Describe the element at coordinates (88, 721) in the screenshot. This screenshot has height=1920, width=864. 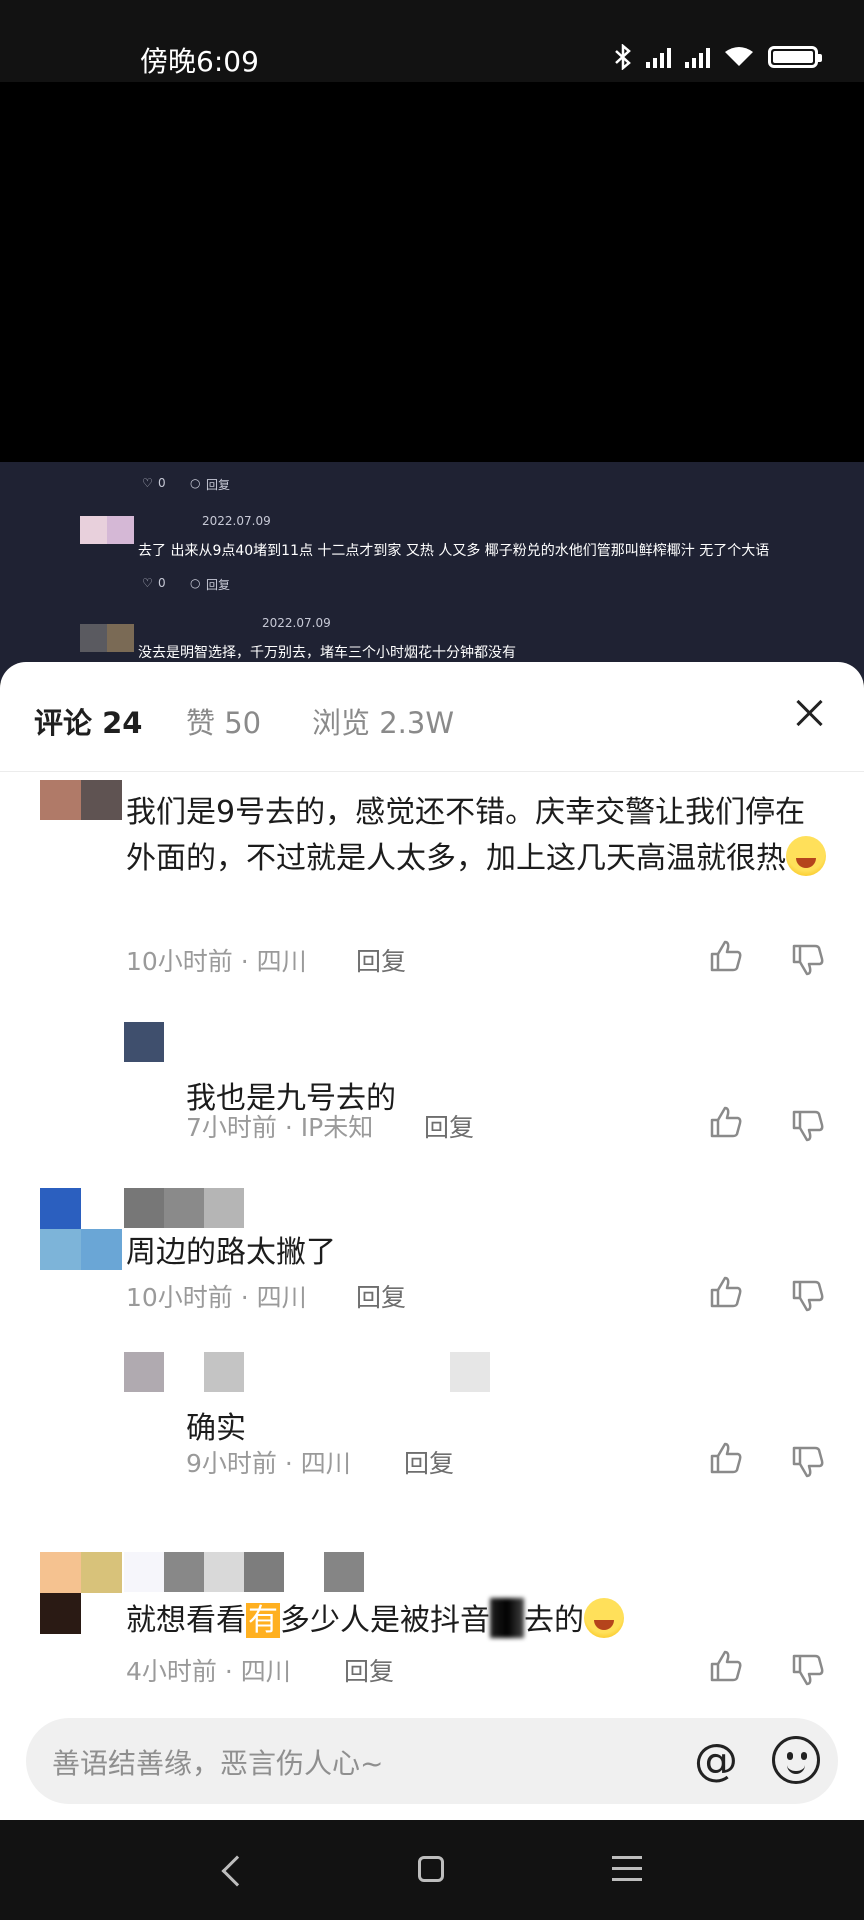
I see `tab-comments: 评论 24` at that location.